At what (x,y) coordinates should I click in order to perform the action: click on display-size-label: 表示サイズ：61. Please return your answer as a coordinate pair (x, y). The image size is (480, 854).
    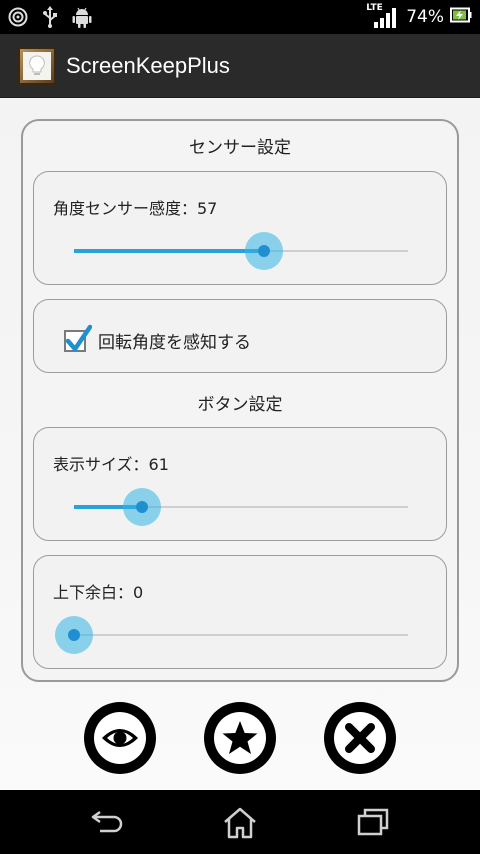
    Looking at the image, I should click on (111, 464).